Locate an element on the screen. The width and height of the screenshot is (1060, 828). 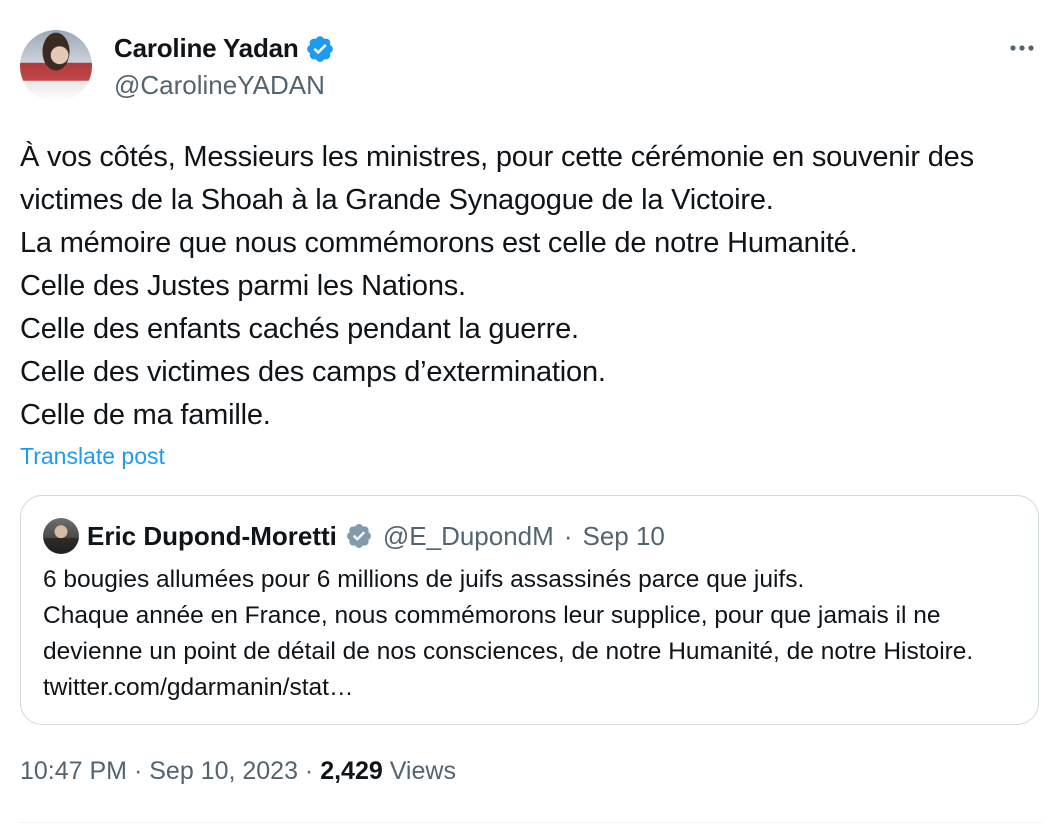
post-meta: 10:47 PM · Sep 10, 2023 · 2,429 Views is located at coordinates (238, 771).